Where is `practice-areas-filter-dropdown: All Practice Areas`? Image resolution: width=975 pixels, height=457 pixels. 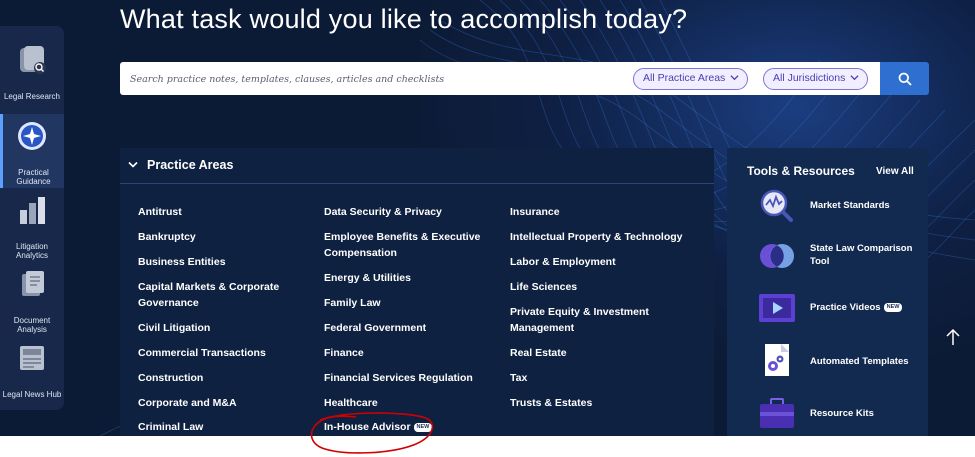
practice-areas-filter-dropdown: All Practice Areas is located at coordinates (691, 79).